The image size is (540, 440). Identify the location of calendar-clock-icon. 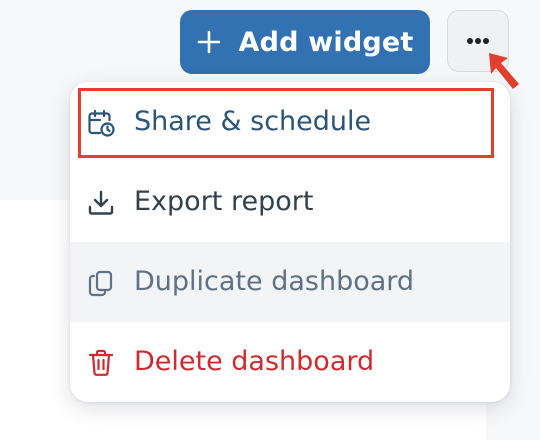
(101, 123).